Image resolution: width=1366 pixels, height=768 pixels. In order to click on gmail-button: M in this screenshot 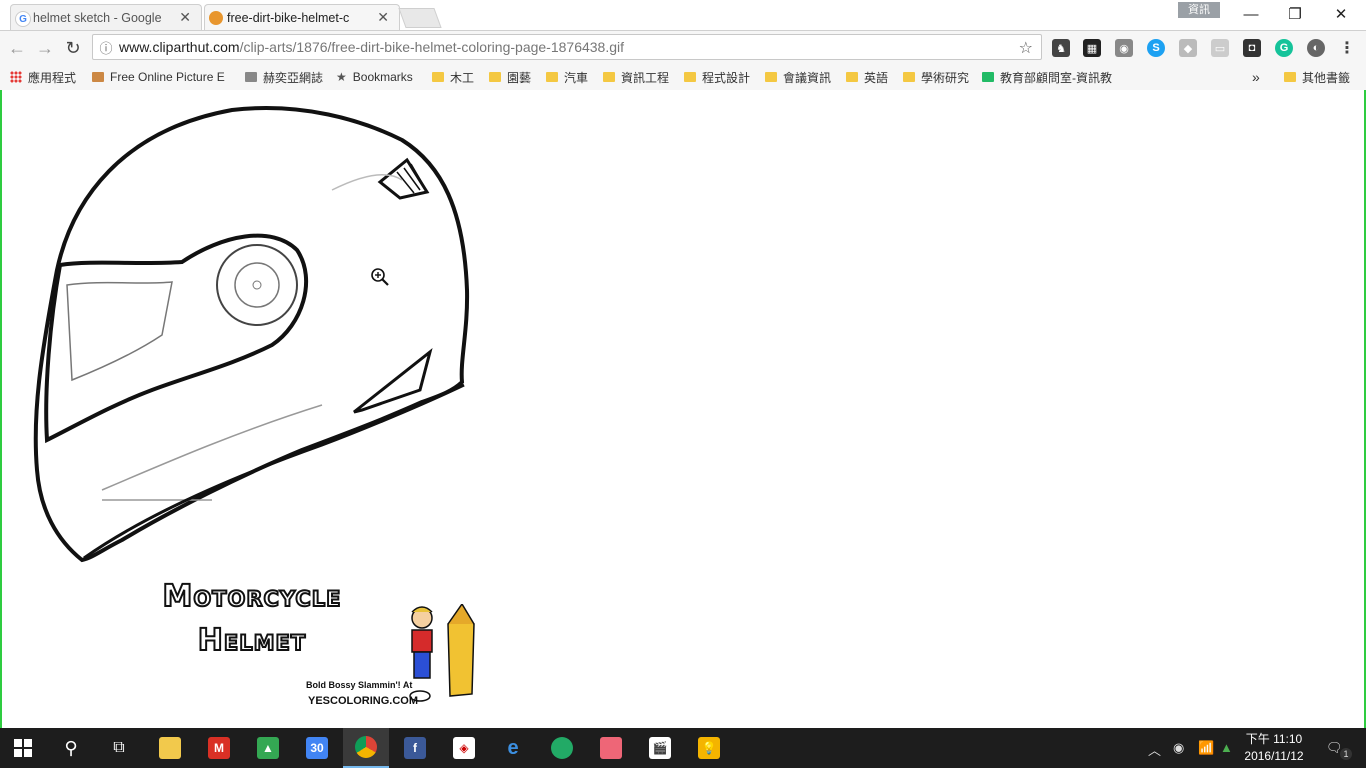, I will do `click(219, 748)`.